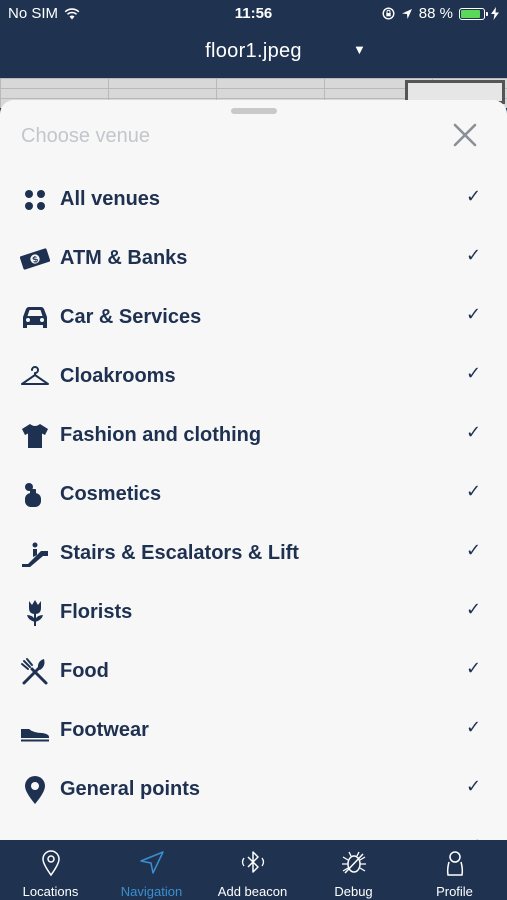  Describe the element at coordinates (51, 863) in the screenshot. I see `location-pin-icon` at that location.